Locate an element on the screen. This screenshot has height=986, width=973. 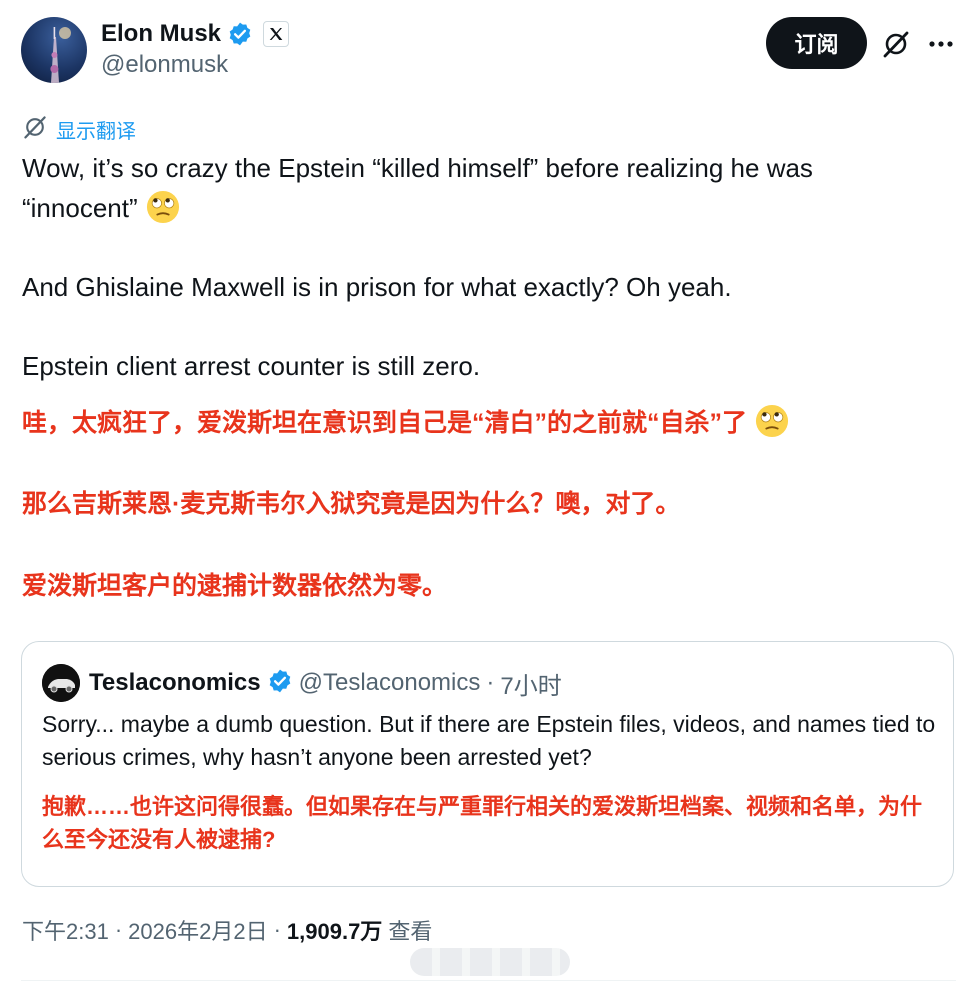
show-translation-link: 显示翻译 is located at coordinates (79, 129).